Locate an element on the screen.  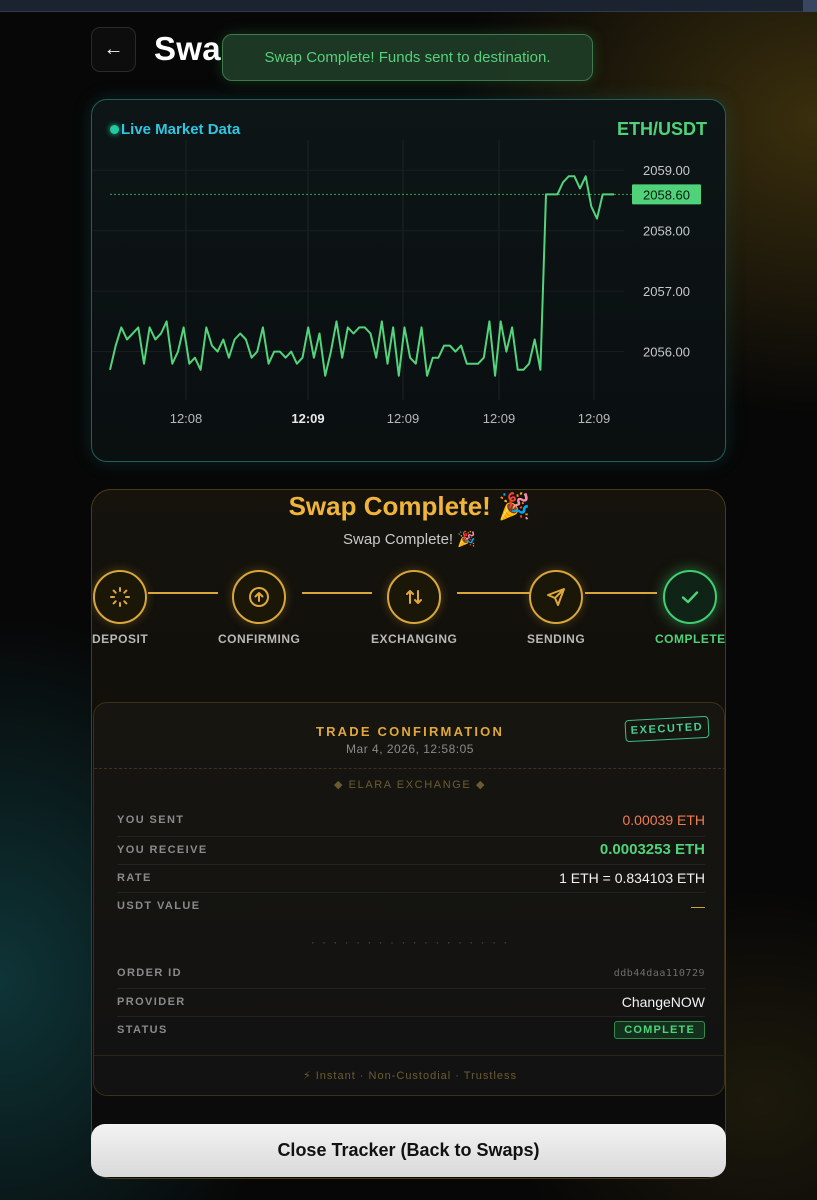
provider-label: PROVIDER is located at coordinates (151, 1002).